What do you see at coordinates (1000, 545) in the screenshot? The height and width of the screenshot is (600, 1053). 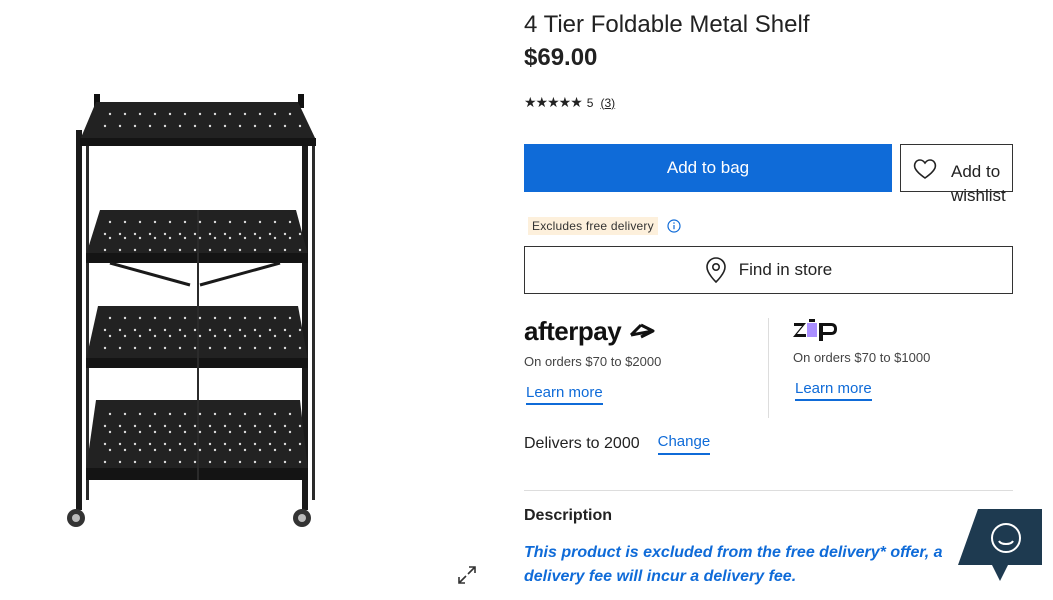 I see `chat-widget-button` at bounding box center [1000, 545].